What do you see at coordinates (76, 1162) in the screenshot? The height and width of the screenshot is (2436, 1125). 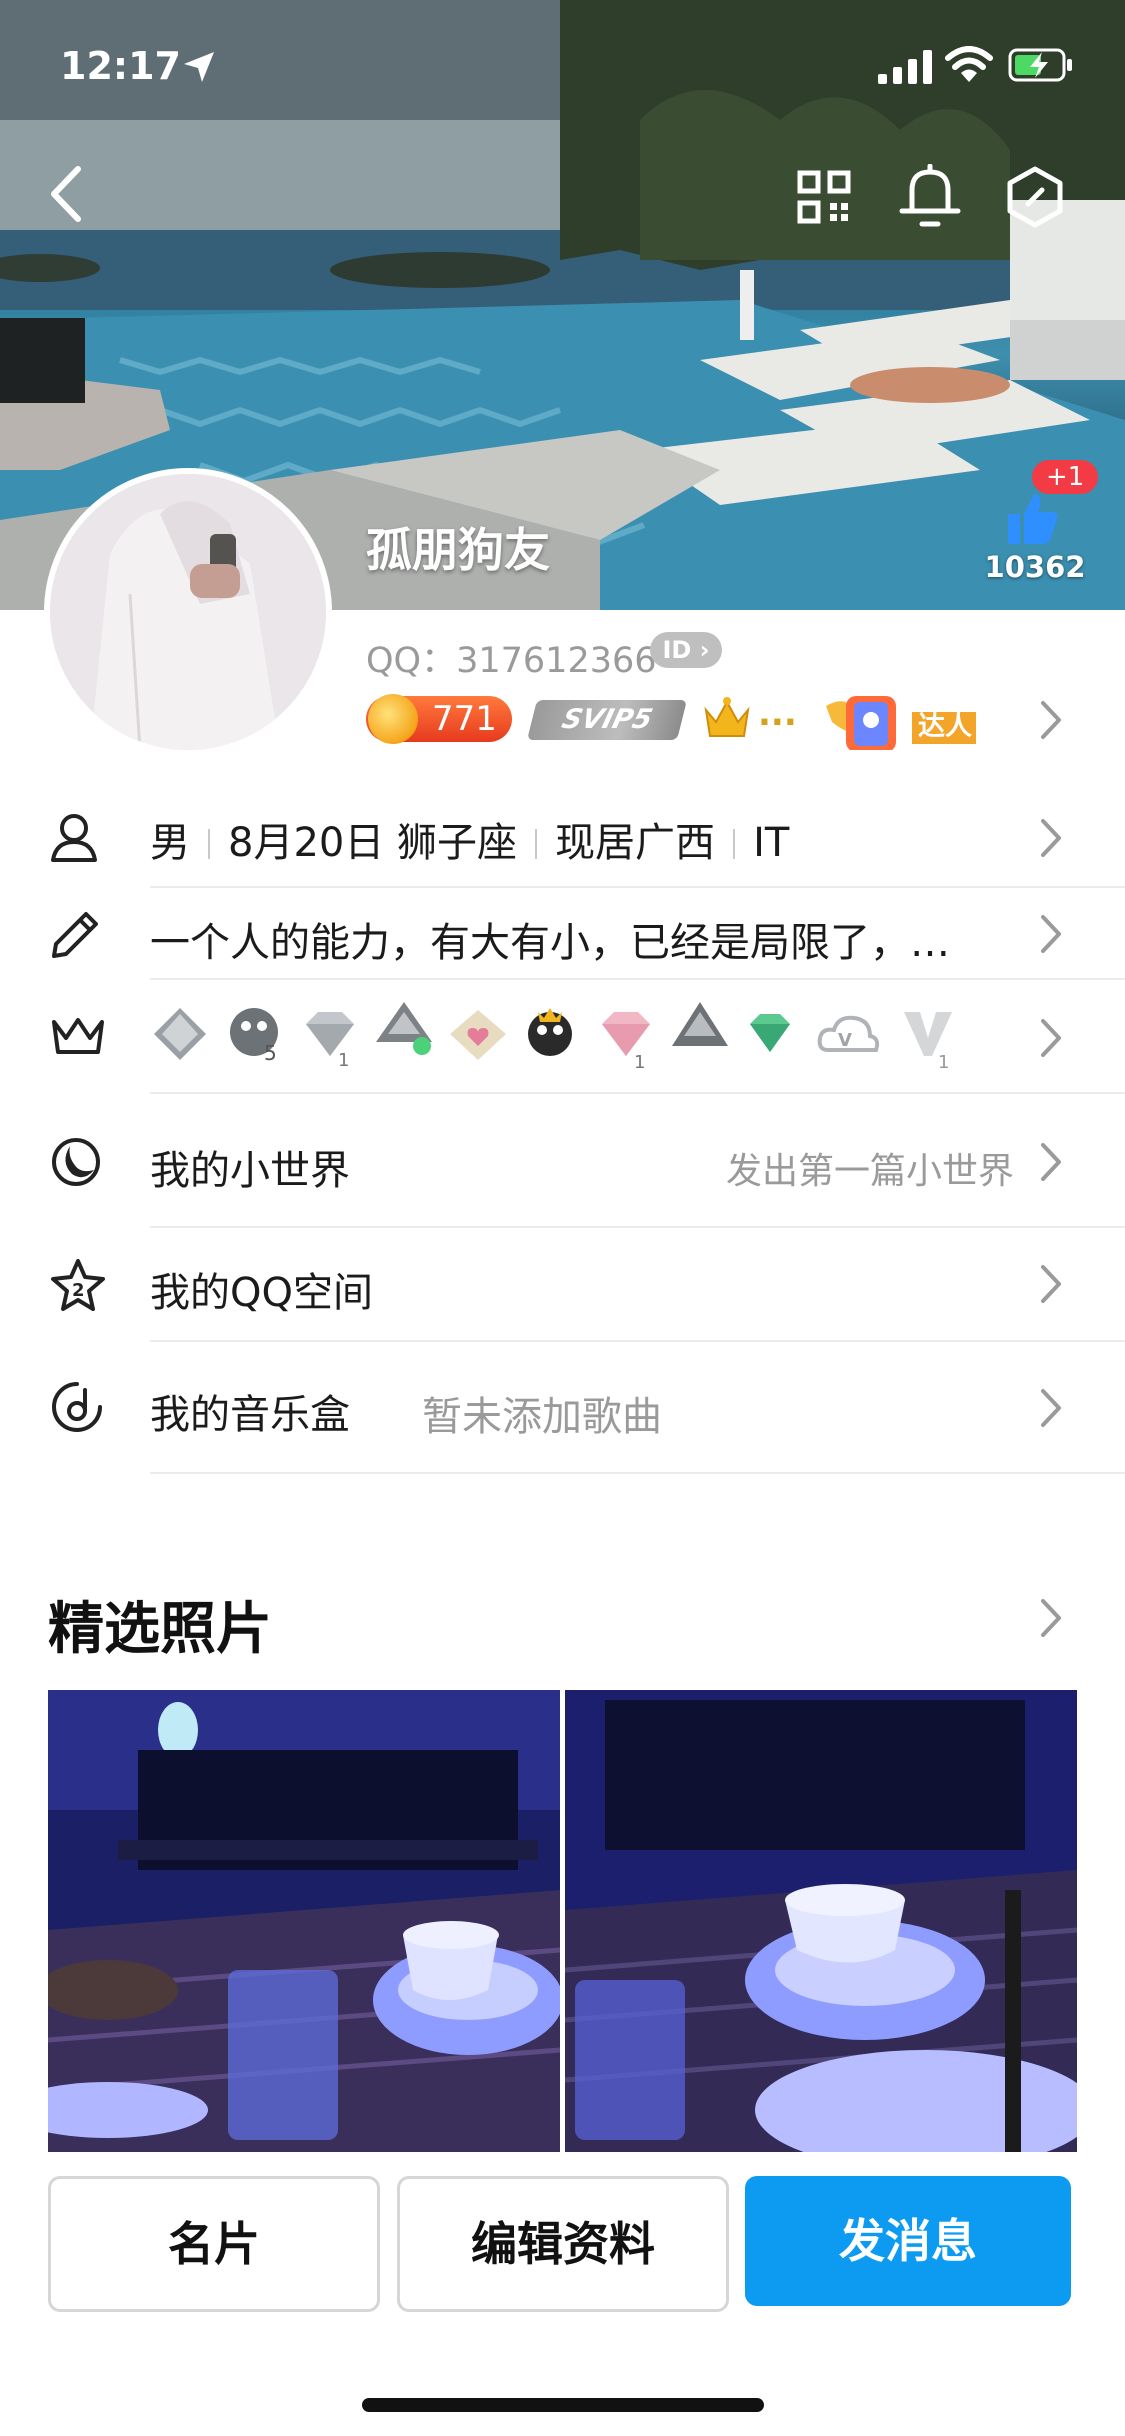 I see `small-world-icon` at bounding box center [76, 1162].